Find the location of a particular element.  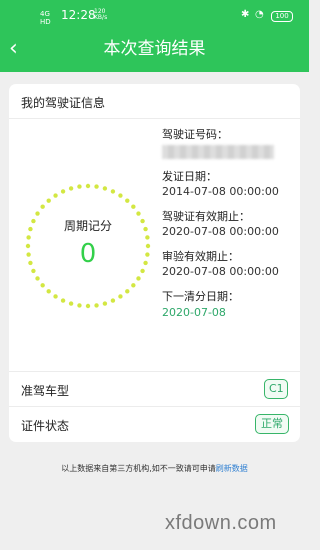

license-number-redacted is located at coordinates (218, 152).